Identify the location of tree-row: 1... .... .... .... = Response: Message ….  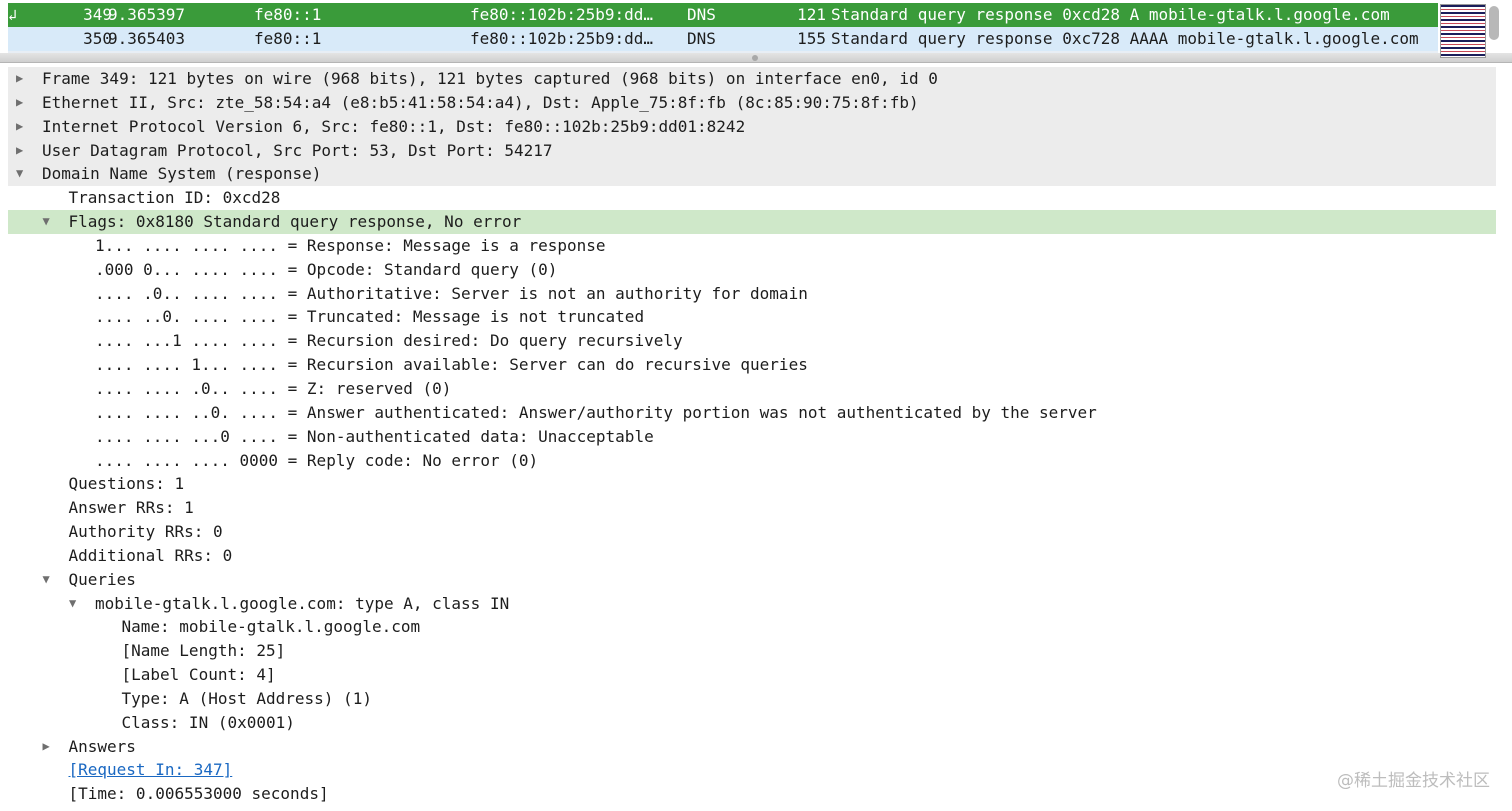
(752, 246).